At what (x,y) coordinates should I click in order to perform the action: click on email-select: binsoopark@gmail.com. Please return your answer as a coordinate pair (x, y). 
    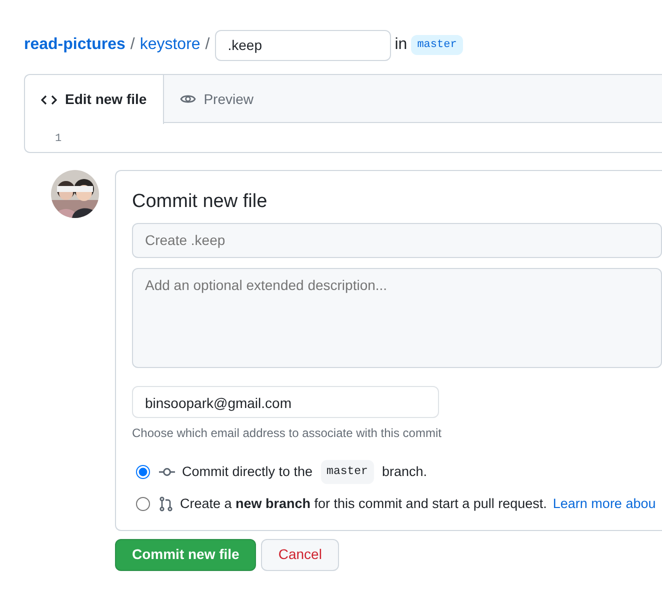
    Looking at the image, I should click on (285, 402).